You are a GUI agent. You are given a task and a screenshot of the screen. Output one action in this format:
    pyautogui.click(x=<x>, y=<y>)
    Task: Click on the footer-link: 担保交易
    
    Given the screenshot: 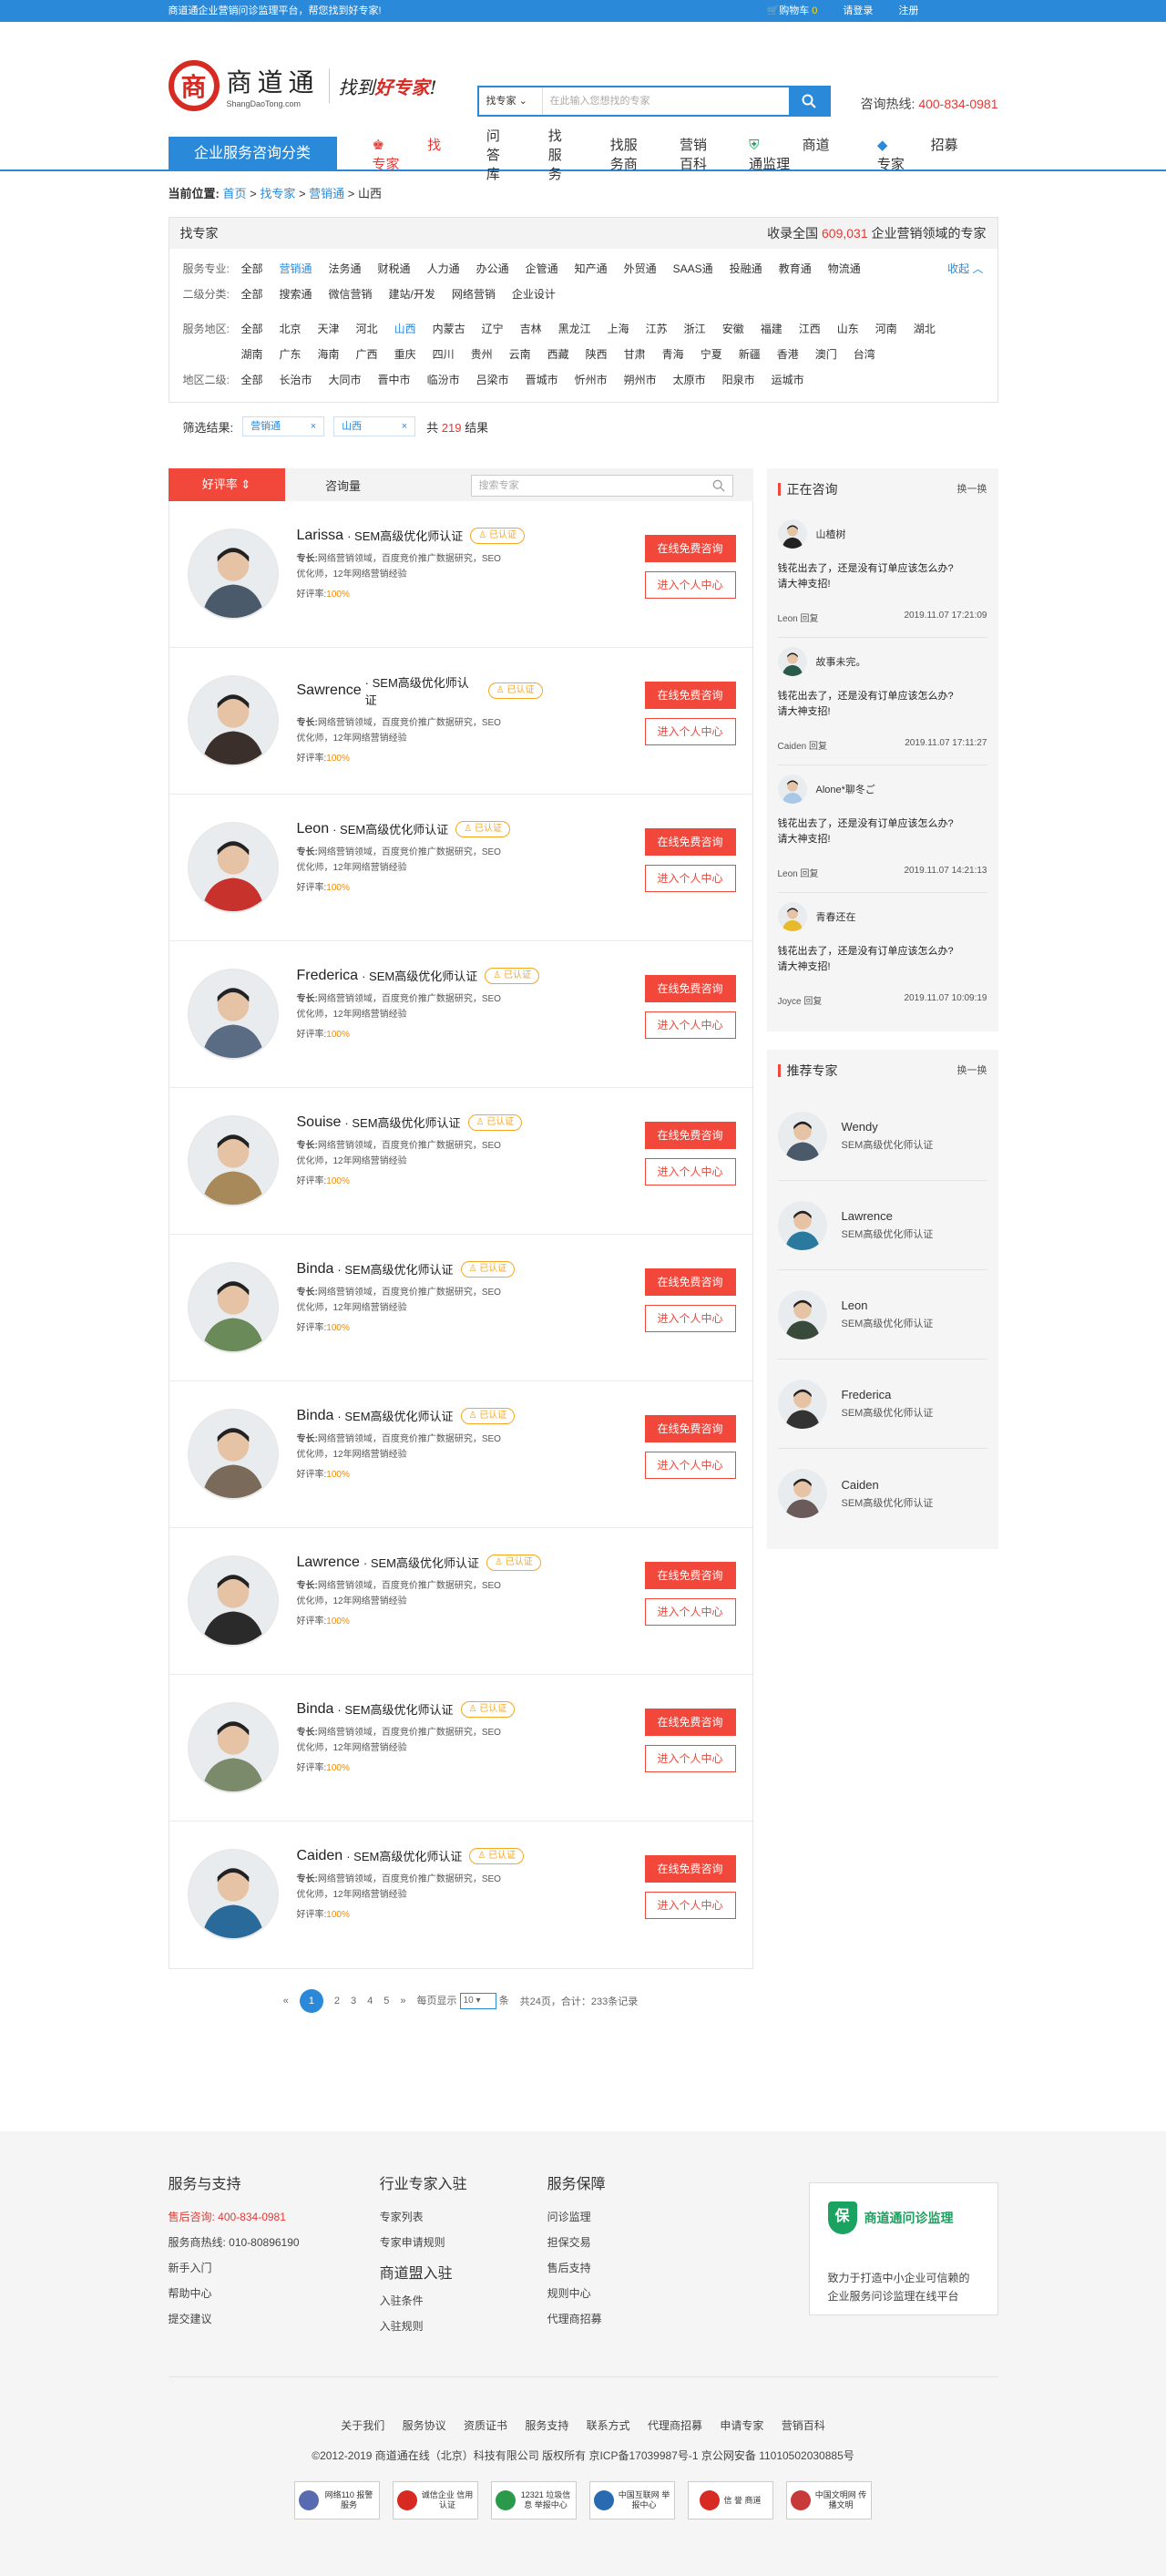 What is the action you would take?
    pyautogui.click(x=576, y=2243)
    